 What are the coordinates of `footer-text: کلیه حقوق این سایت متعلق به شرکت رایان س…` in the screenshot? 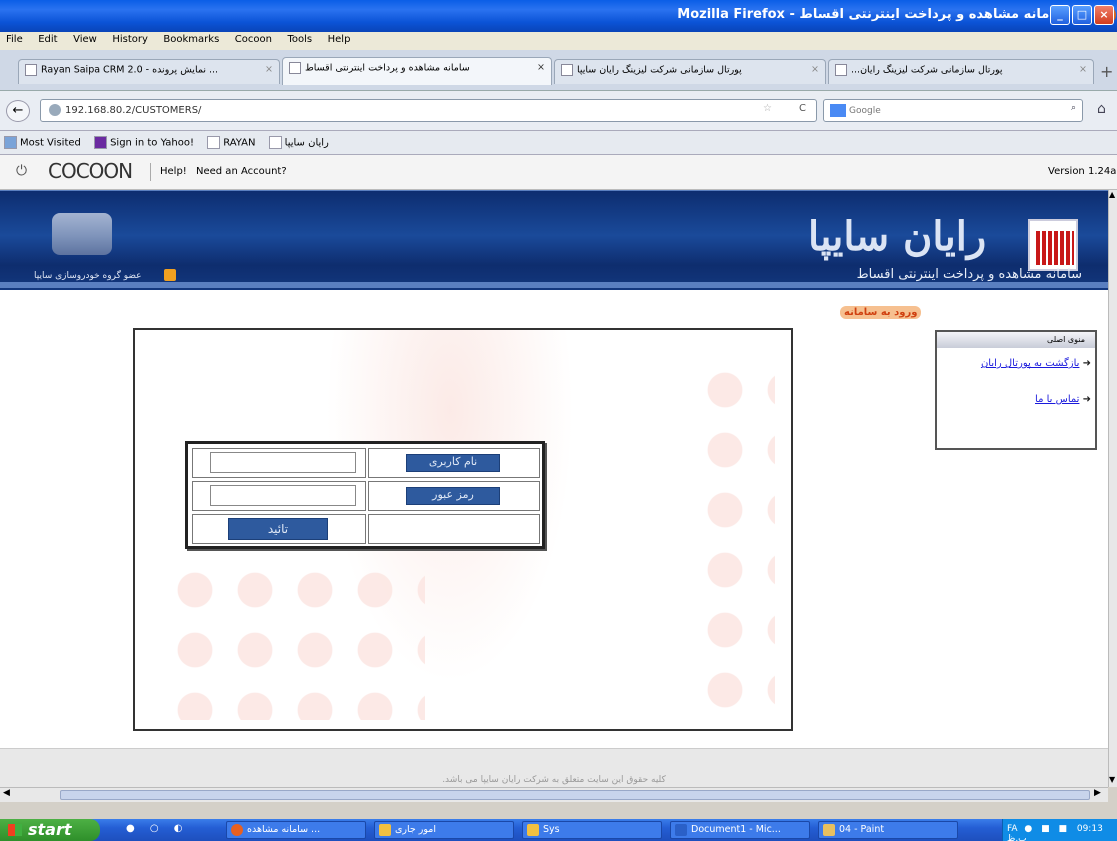 It's located at (554, 780).